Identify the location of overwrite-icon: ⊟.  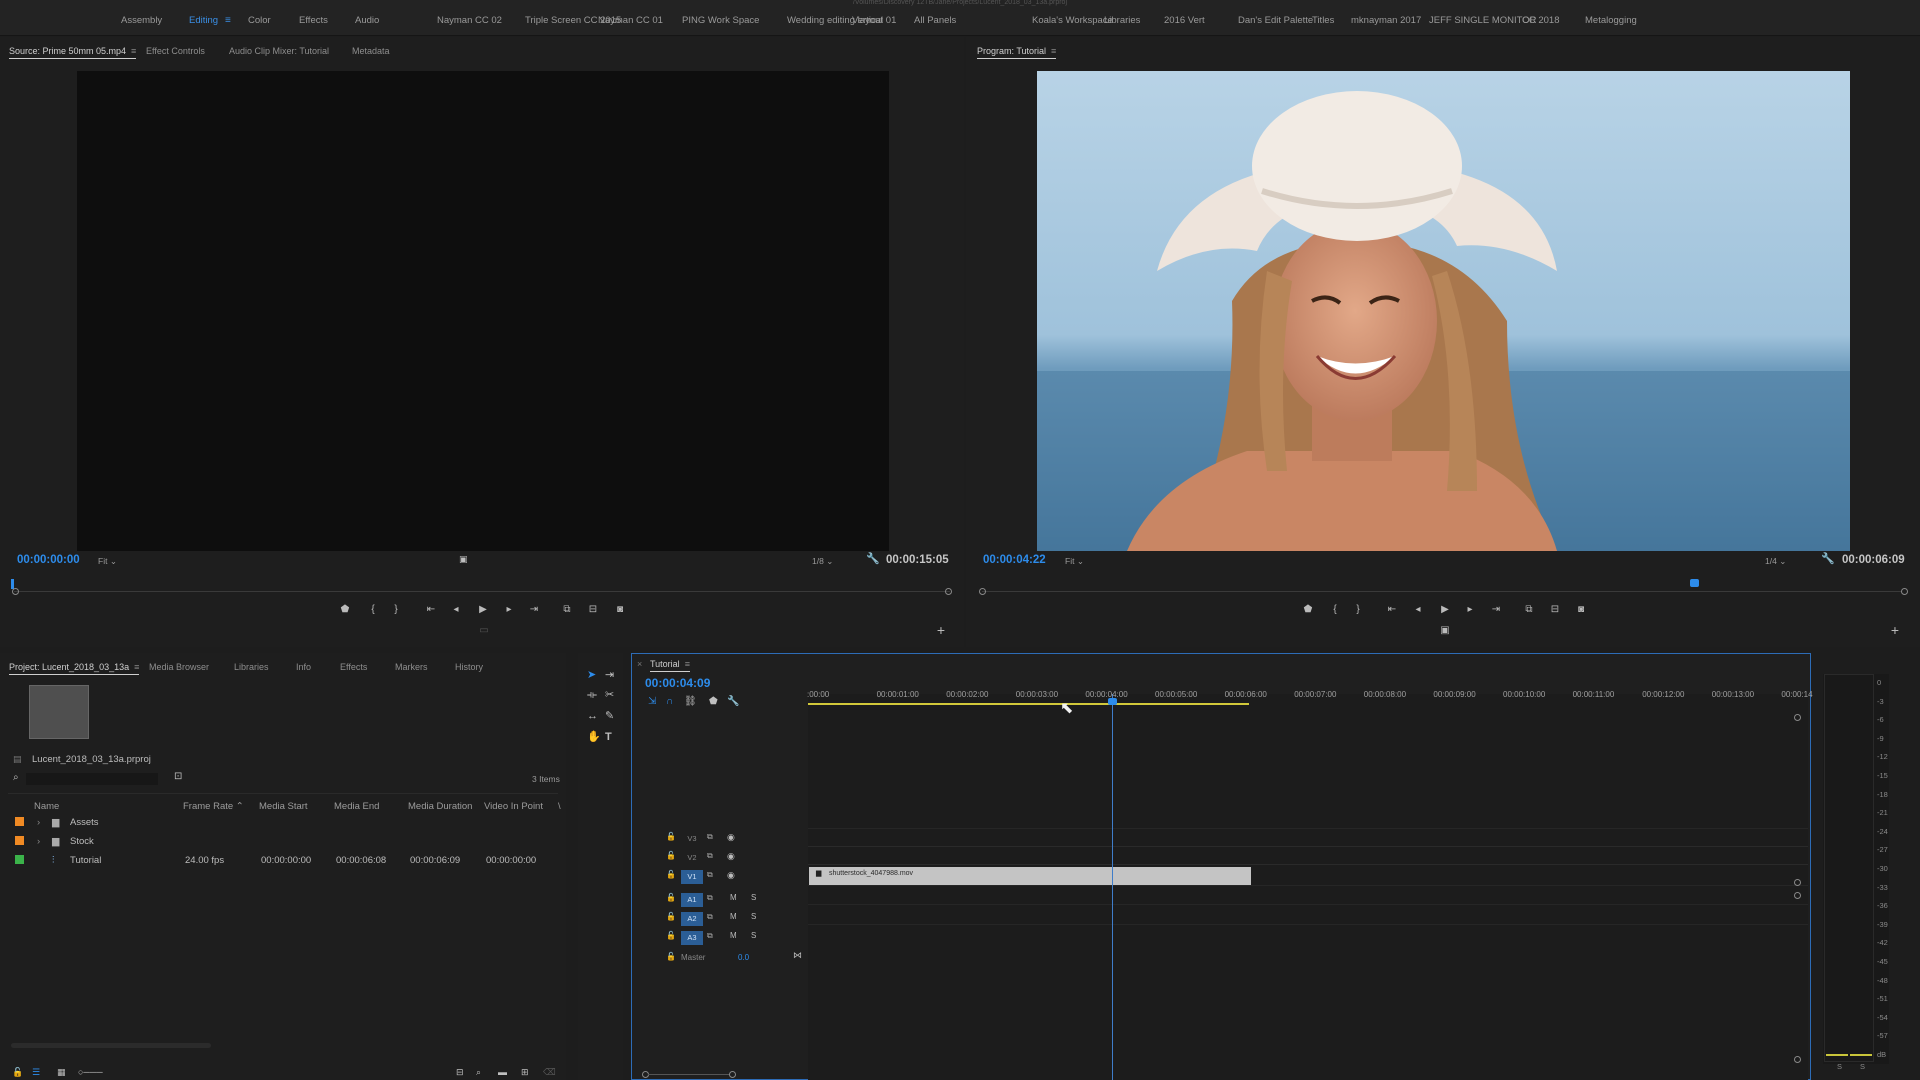
(593, 610).